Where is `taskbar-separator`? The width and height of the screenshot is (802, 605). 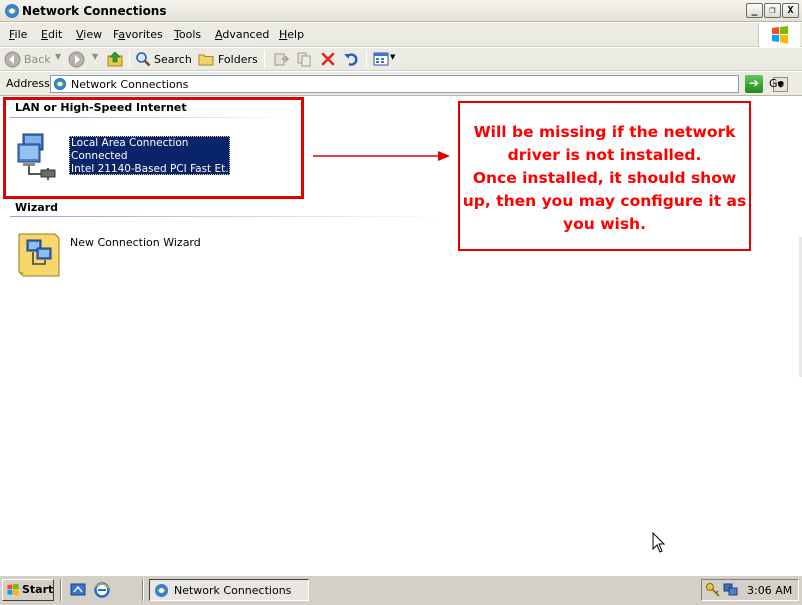 taskbar-separator is located at coordinates (143, 590).